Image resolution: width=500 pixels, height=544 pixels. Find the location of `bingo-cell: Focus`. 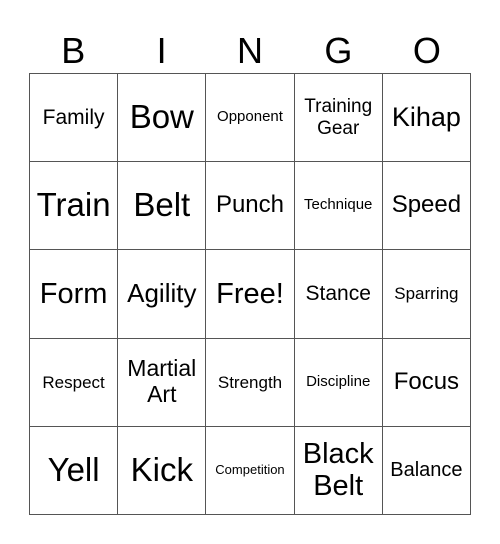

bingo-cell: Focus is located at coordinates (426, 382).